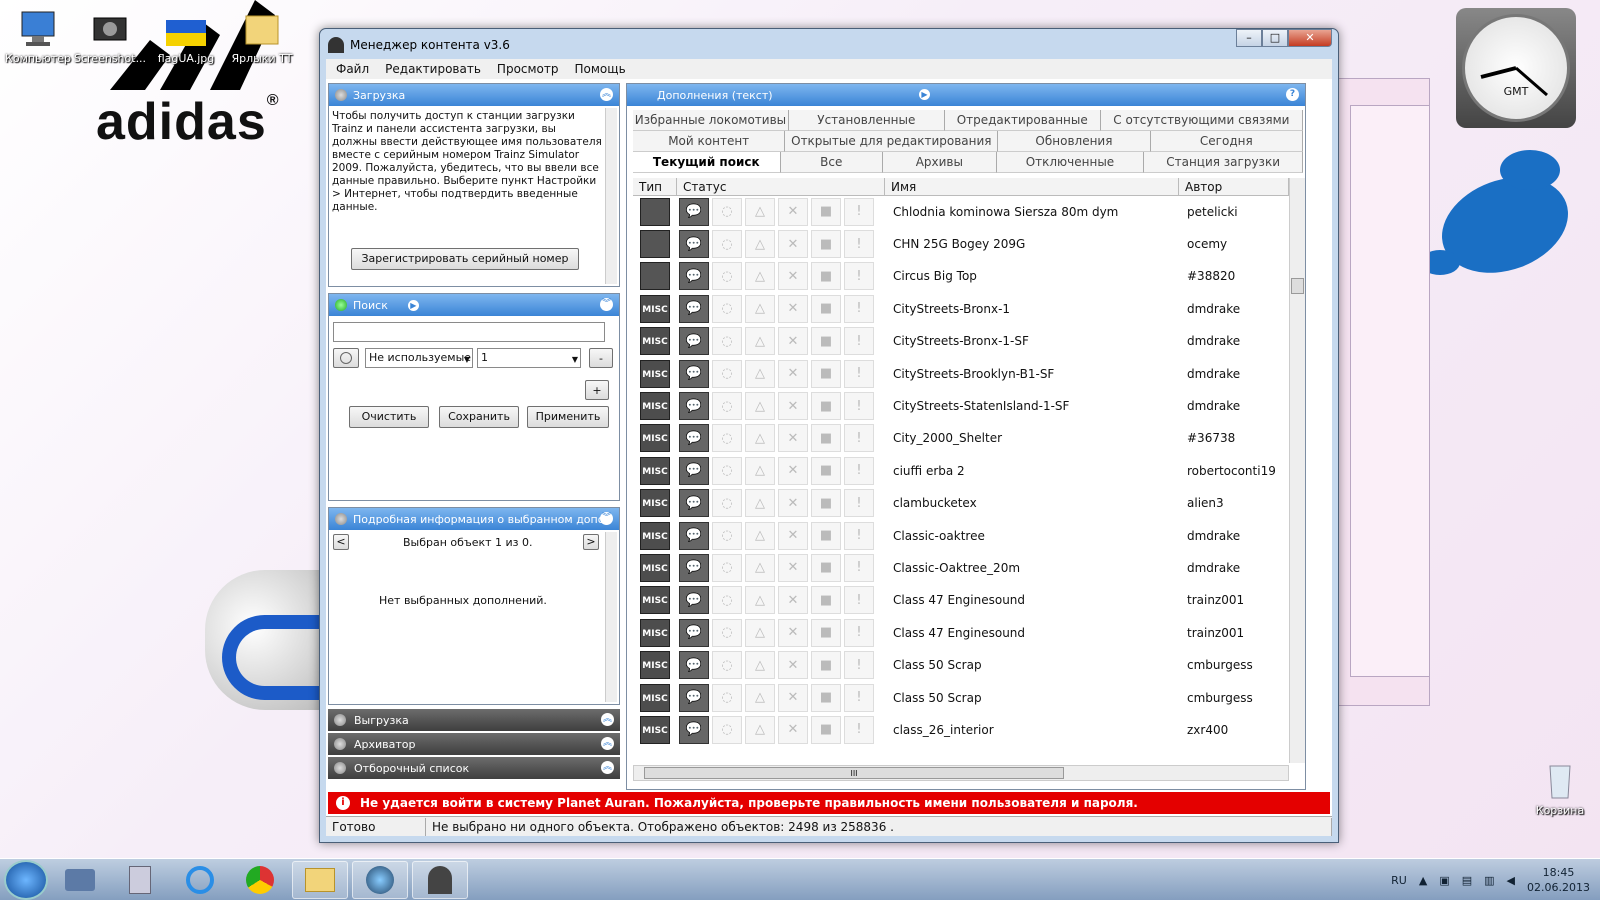  Describe the element at coordinates (320, 879) in the screenshot. I see `taskbar-explorer` at that location.